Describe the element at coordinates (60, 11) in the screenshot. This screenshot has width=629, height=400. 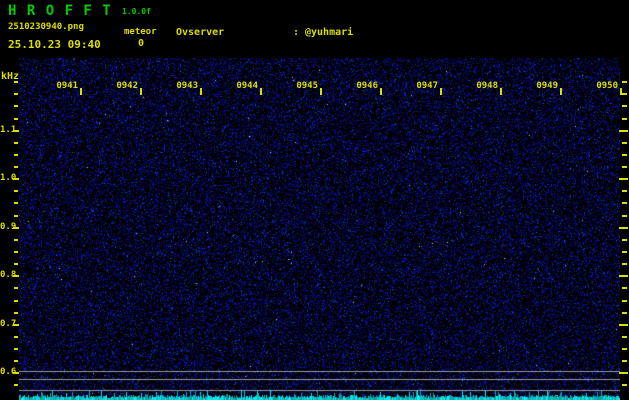
I see `app-title: H R O F F T` at that location.